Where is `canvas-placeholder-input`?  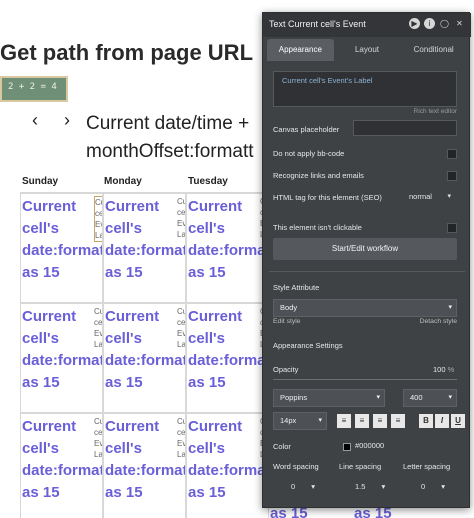 canvas-placeholder-input is located at coordinates (405, 128).